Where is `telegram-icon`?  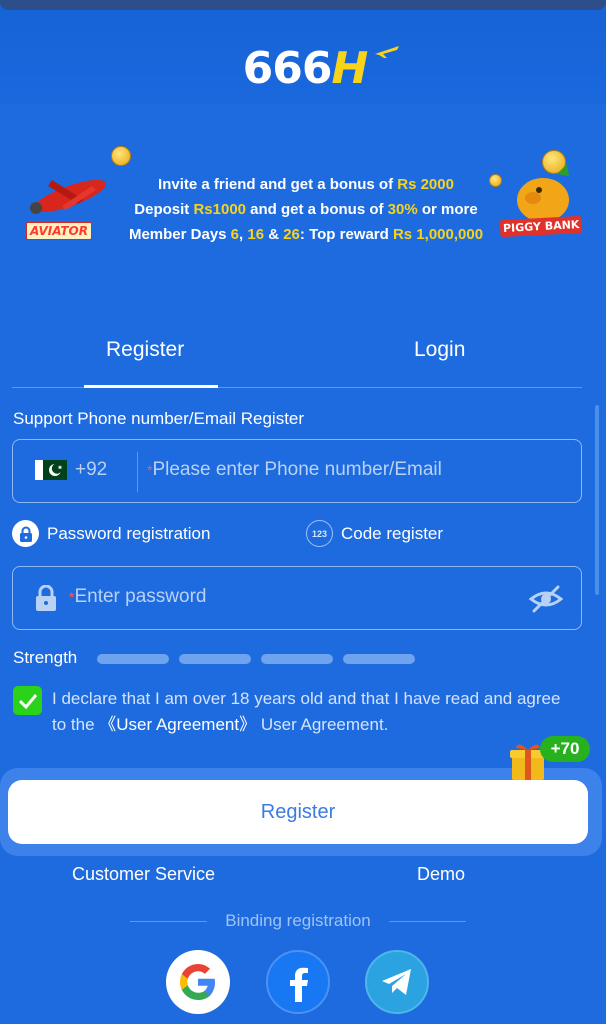
telegram-icon is located at coordinates (396, 982).